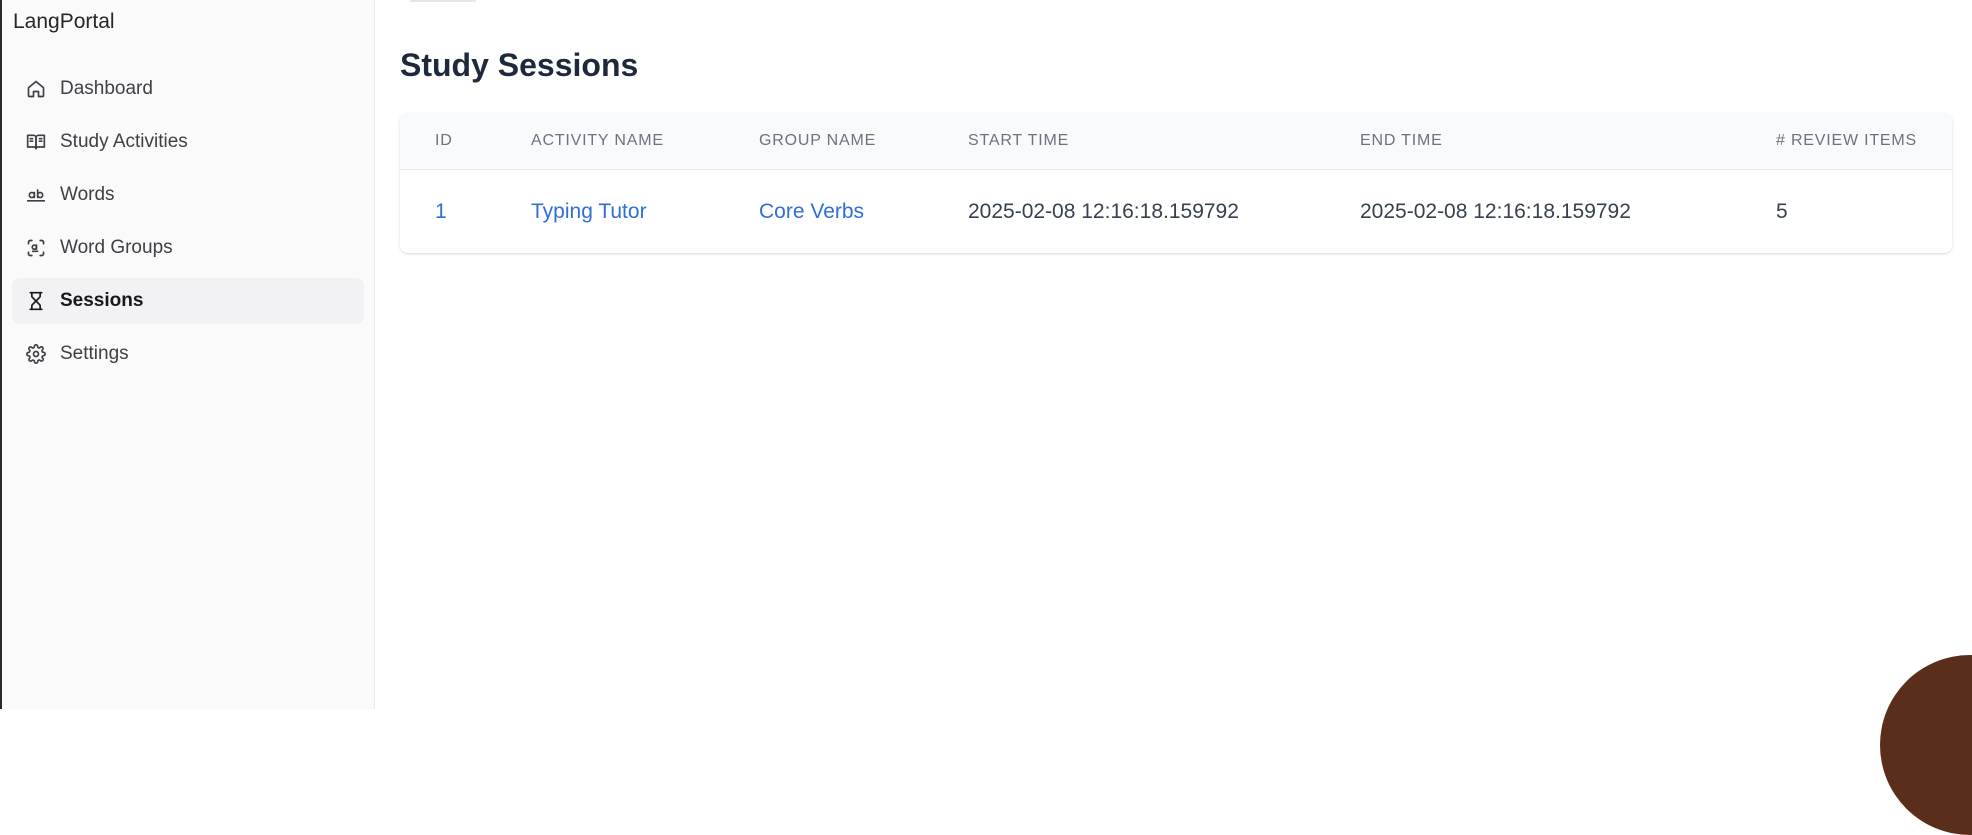 Image resolution: width=1972 pixels, height=835 pixels. Describe the element at coordinates (1846, 141) in the screenshot. I see `column-header-review-items: # Review Items` at that location.